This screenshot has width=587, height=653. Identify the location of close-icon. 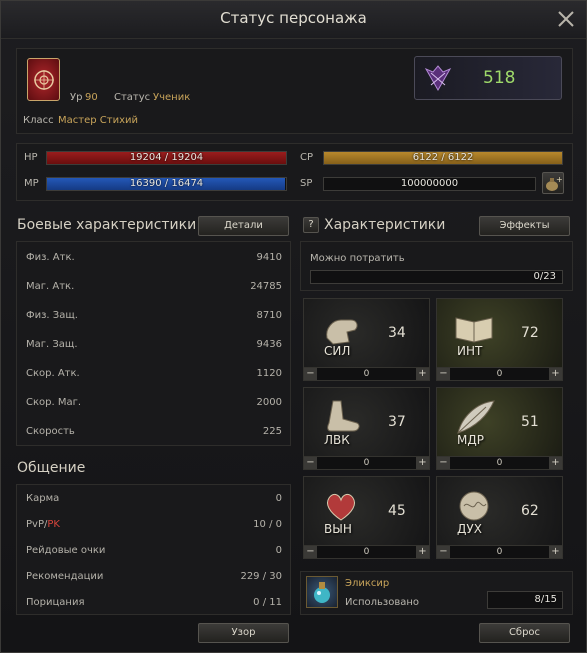
(566, 19).